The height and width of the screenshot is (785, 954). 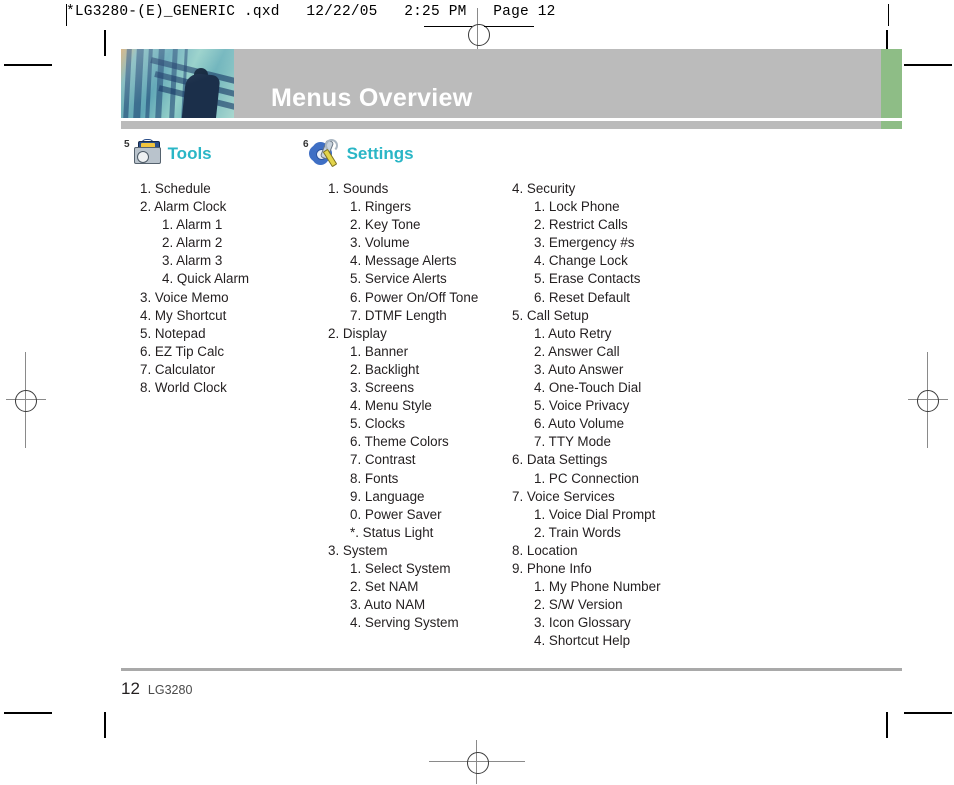 I want to click on menu-settings-item: 6. Reset Default, so click(x=582, y=297).